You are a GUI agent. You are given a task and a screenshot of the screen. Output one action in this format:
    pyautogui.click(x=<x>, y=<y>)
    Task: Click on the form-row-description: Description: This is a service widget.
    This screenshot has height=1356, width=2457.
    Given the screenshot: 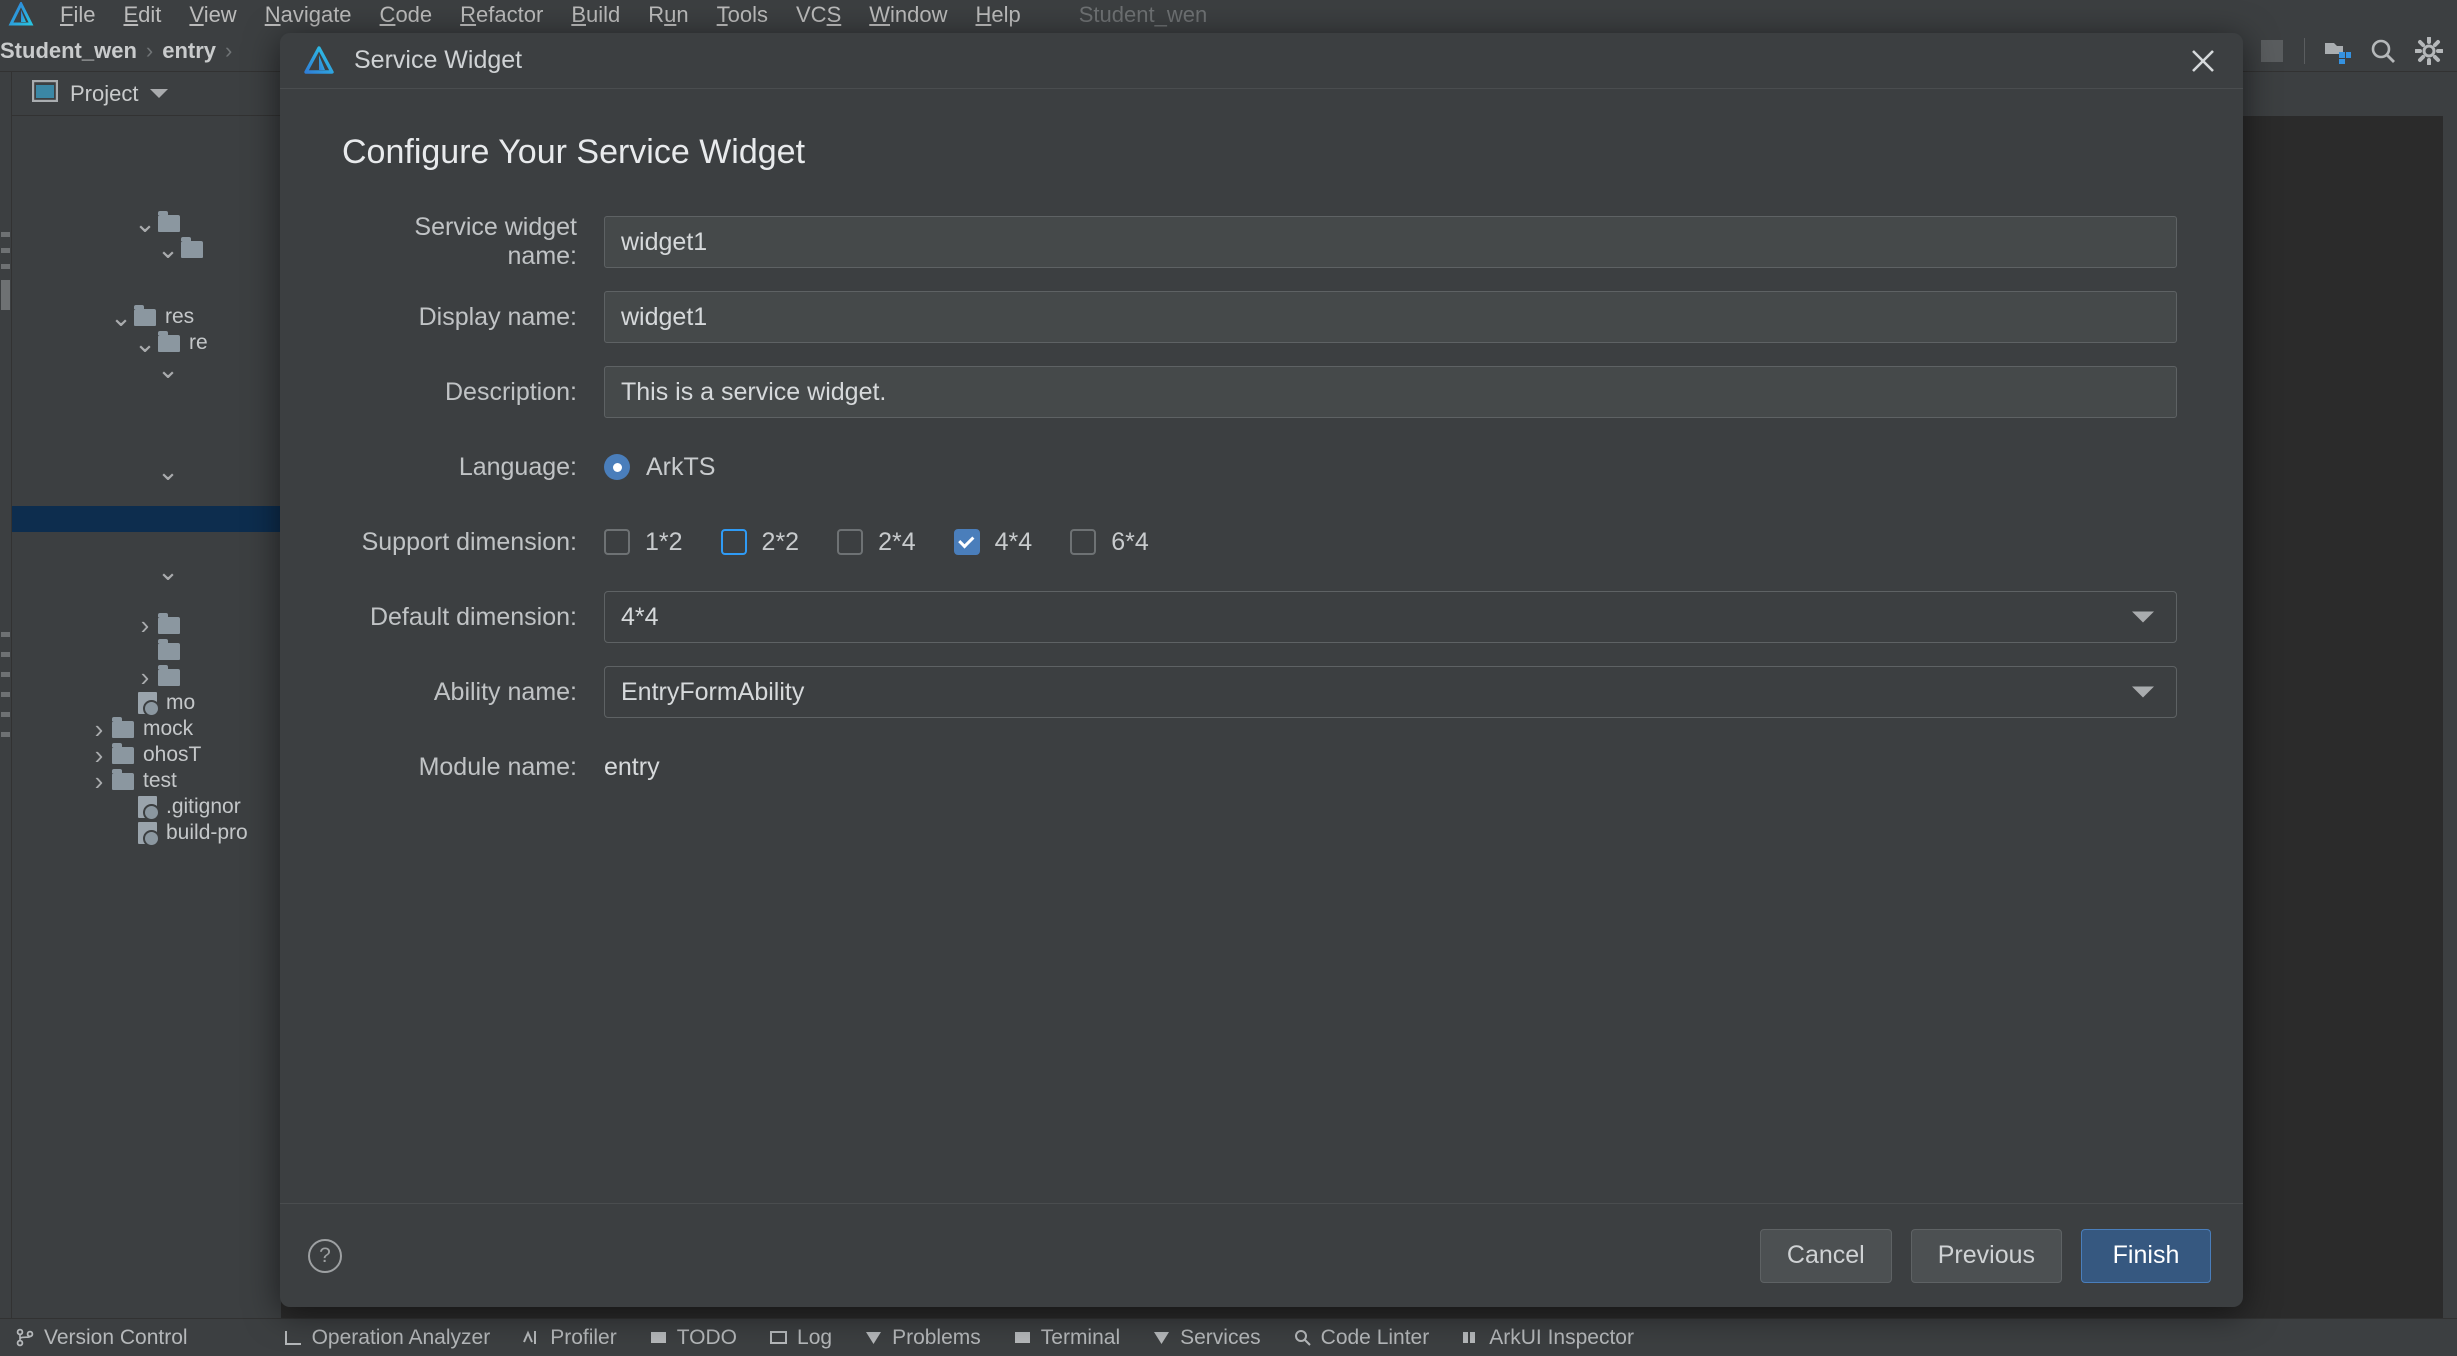 What is the action you would take?
    pyautogui.click(x=1261, y=392)
    